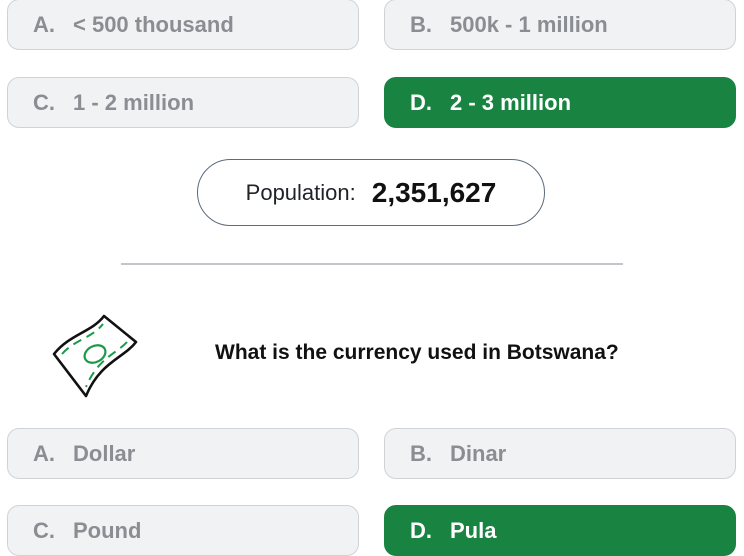 This screenshot has height=556, width=744. What do you see at coordinates (372, 264) in the screenshot?
I see `section-divider` at bounding box center [372, 264].